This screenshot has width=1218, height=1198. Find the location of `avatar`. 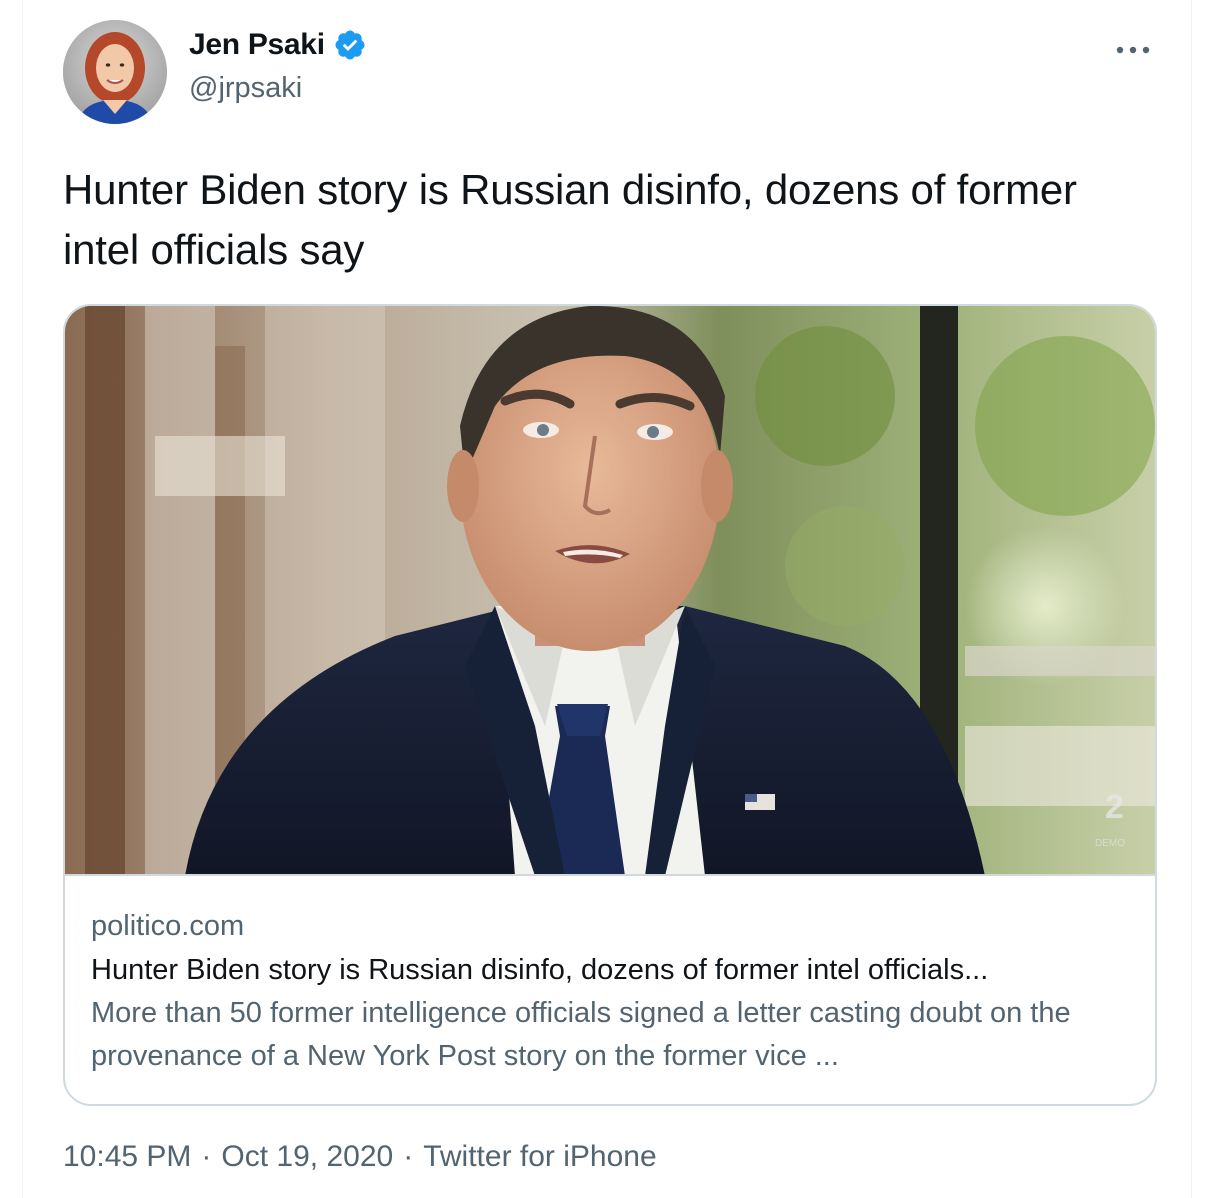

avatar is located at coordinates (115, 72).